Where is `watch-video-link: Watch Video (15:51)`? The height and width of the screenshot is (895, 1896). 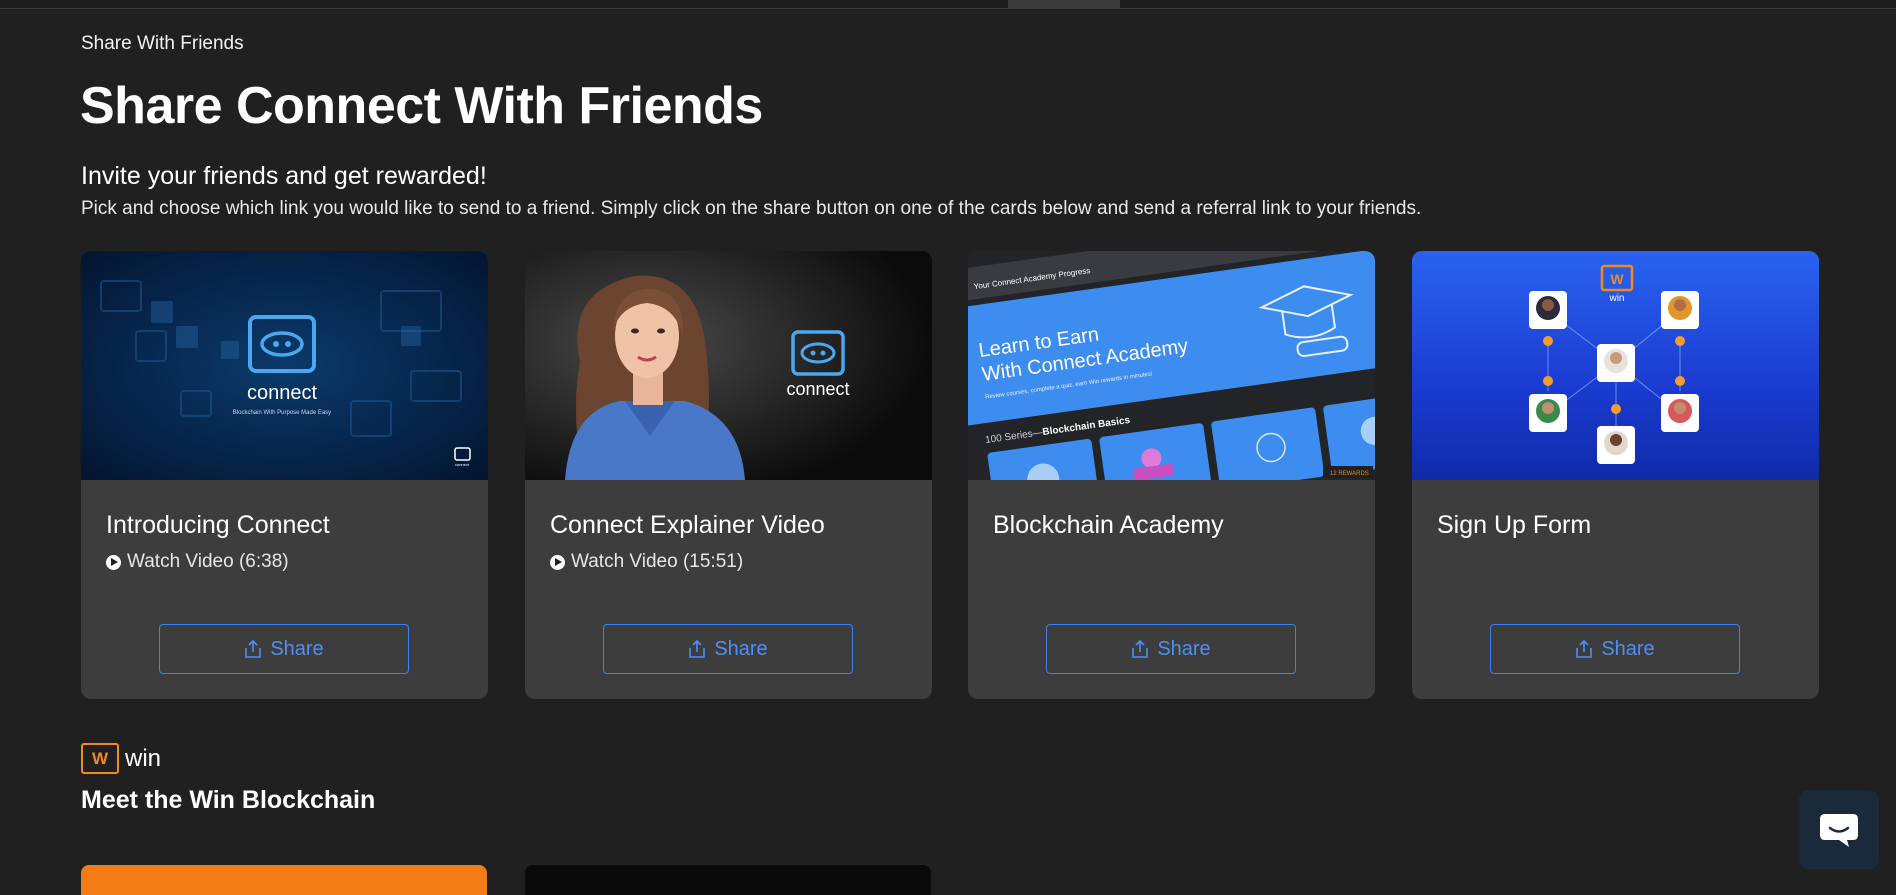 watch-video-link: Watch Video (15:51) is located at coordinates (646, 562).